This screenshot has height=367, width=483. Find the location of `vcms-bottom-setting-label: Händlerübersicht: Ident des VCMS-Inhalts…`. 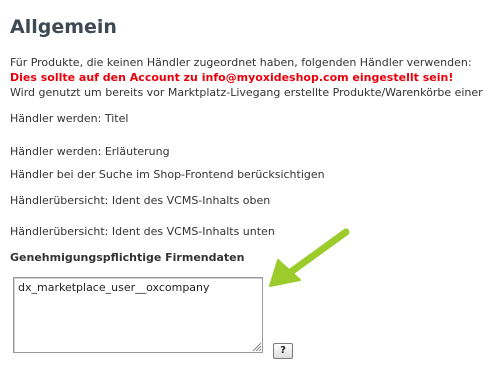

vcms-bottom-setting-label: Händlerübersicht: Ident des VCMS-Inhalts… is located at coordinates (142, 231).